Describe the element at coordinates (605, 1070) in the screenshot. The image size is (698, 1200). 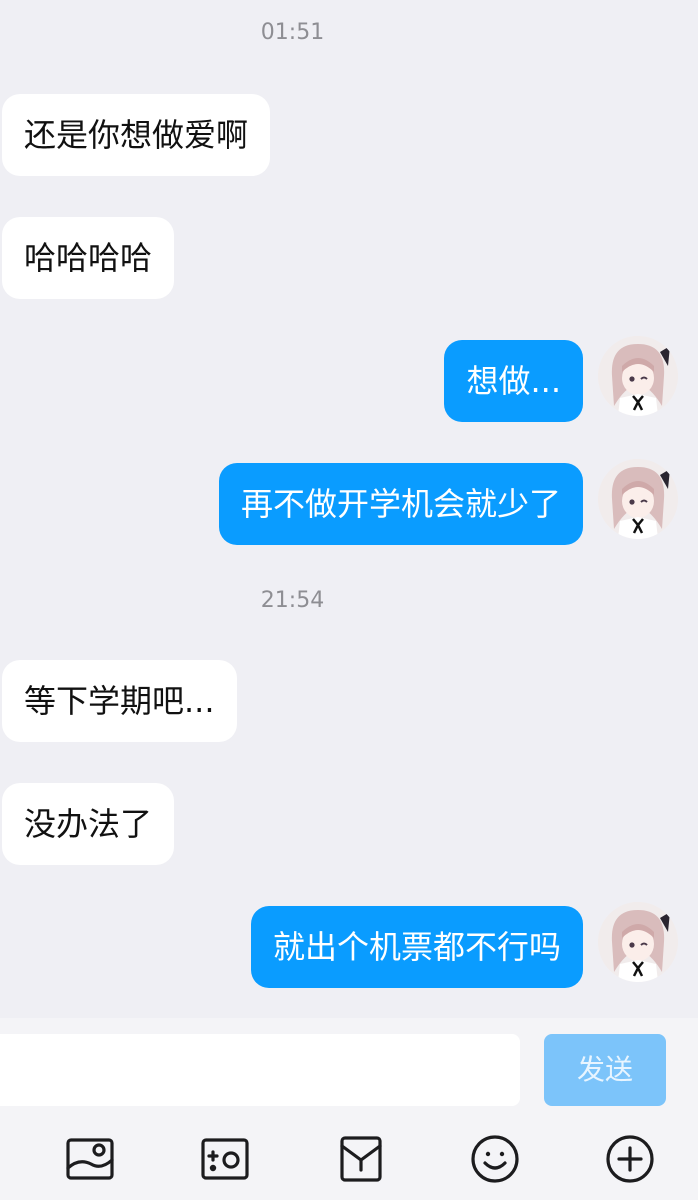
I see `send-button: 发送` at that location.